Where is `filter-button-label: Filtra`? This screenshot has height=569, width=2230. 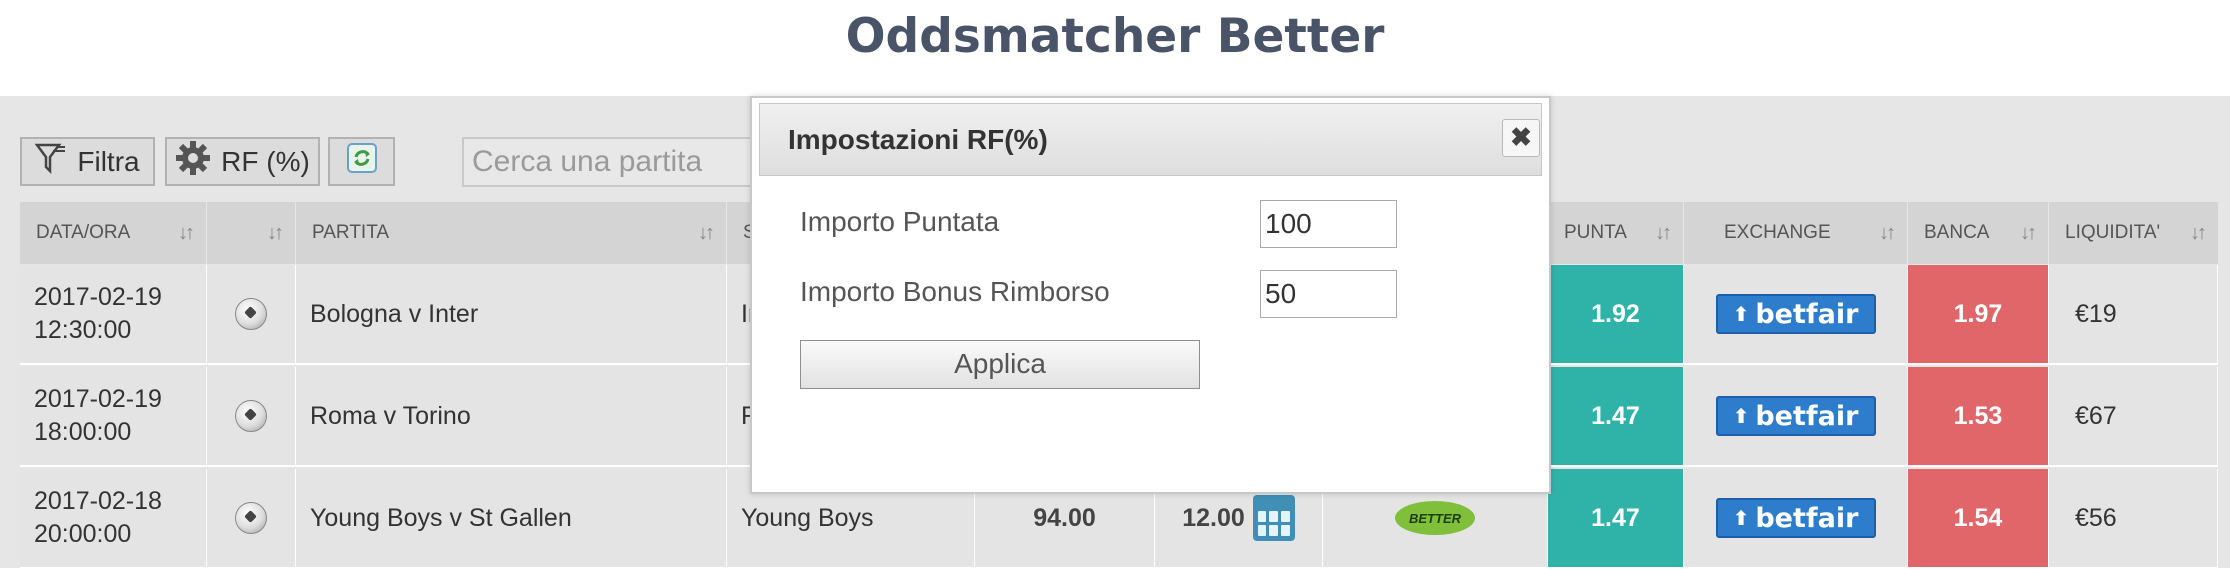 filter-button-label: Filtra is located at coordinates (108, 161).